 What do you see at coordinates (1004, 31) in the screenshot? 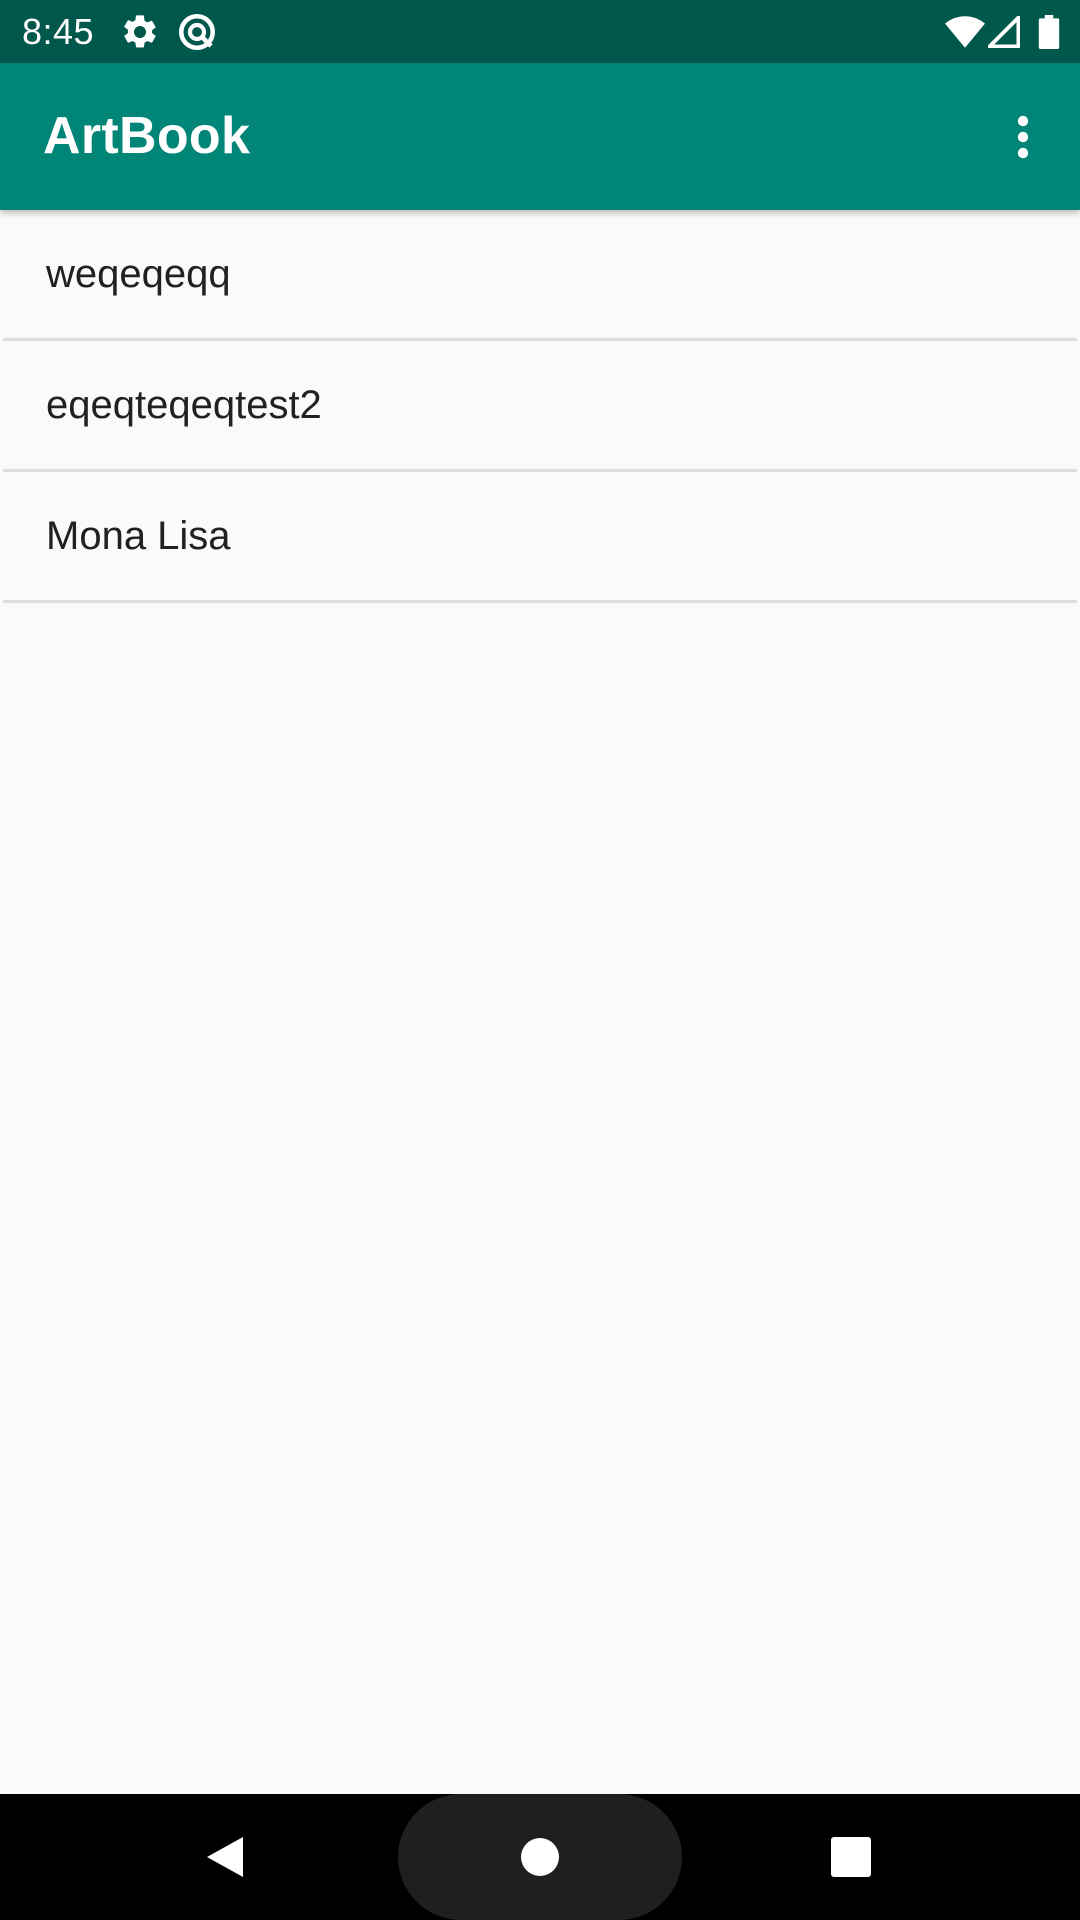
I see `cell-signal-icon` at bounding box center [1004, 31].